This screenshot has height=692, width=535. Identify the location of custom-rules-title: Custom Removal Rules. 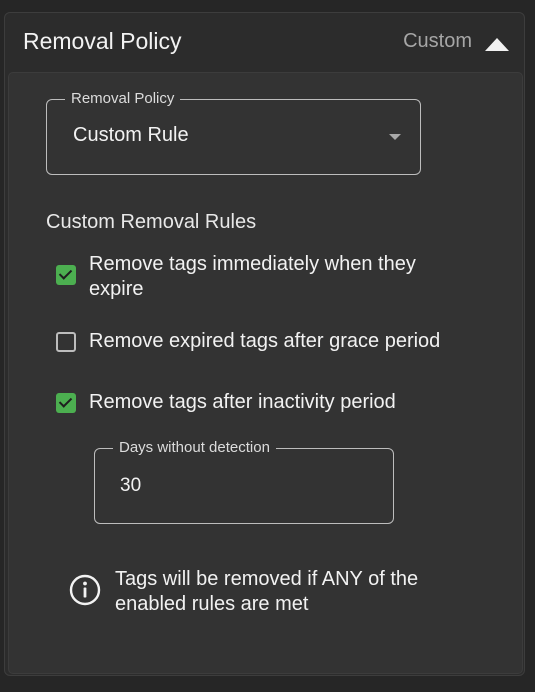
(151, 222).